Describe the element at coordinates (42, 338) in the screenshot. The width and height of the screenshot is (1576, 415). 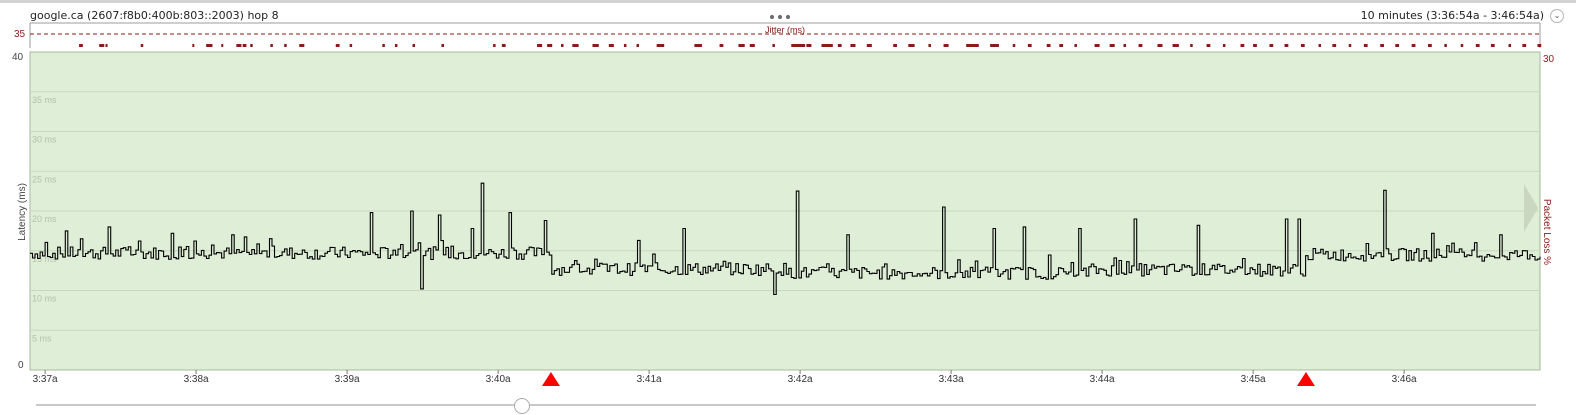
I see `gridline-label: 5 ms` at that location.